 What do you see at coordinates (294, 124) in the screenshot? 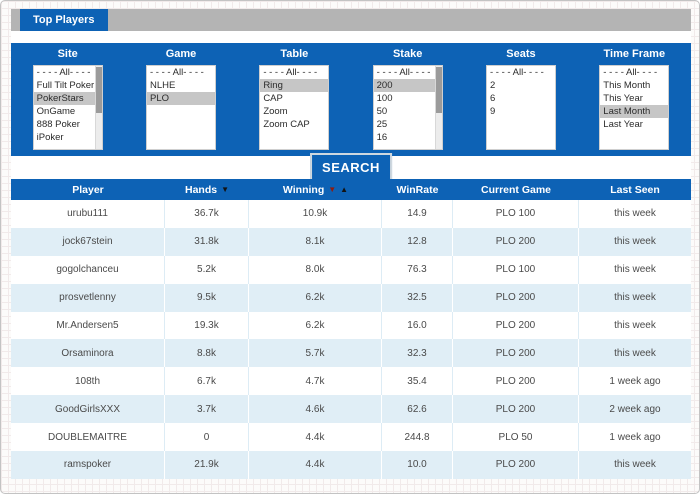
I see `listbox-option: Zoom CAP` at bounding box center [294, 124].